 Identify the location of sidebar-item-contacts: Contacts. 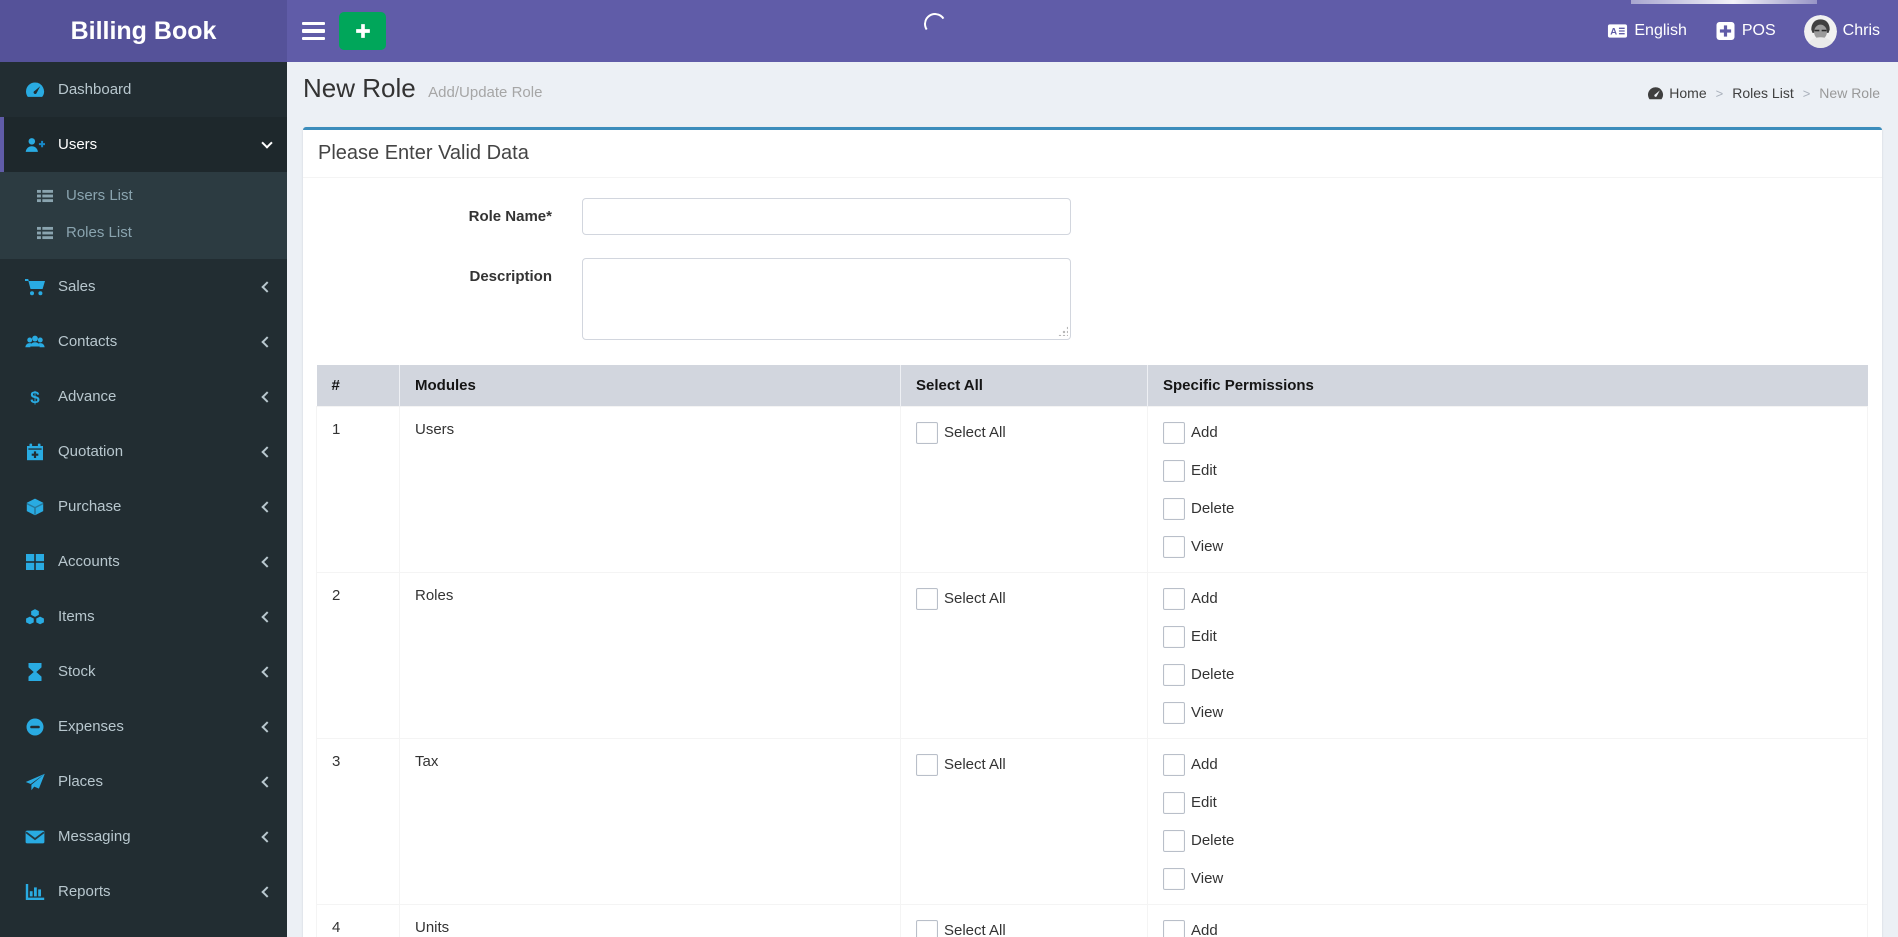
(143, 341).